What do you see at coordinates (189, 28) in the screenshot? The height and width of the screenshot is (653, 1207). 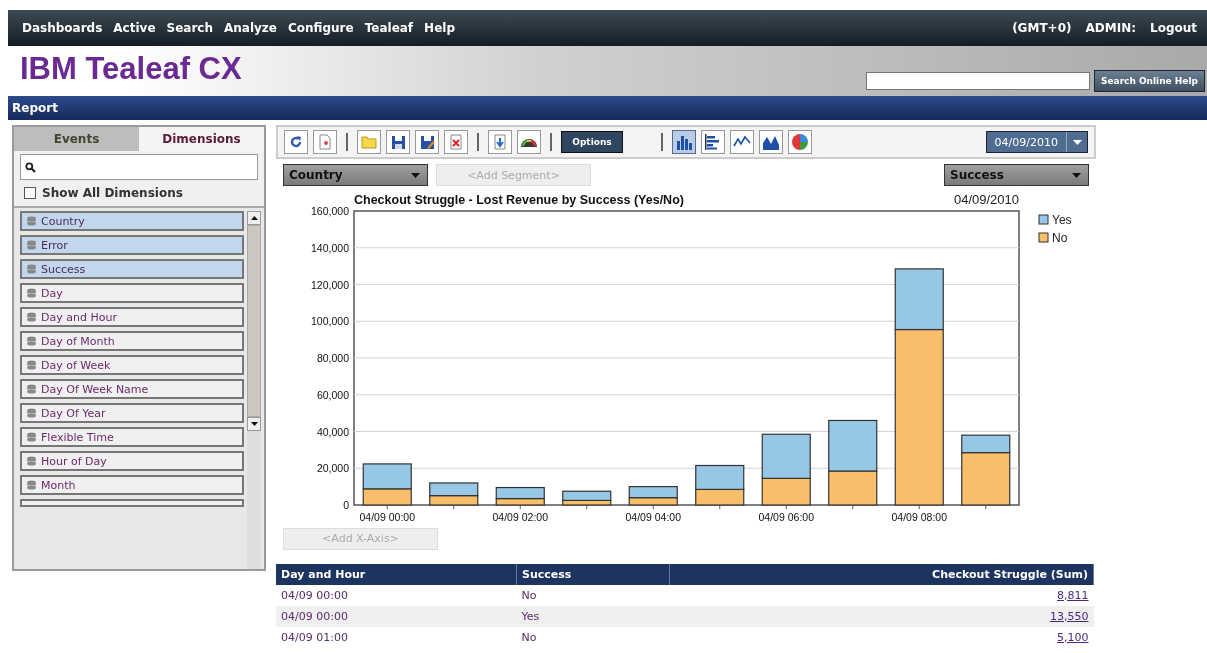 I see `menu-item: Search` at bounding box center [189, 28].